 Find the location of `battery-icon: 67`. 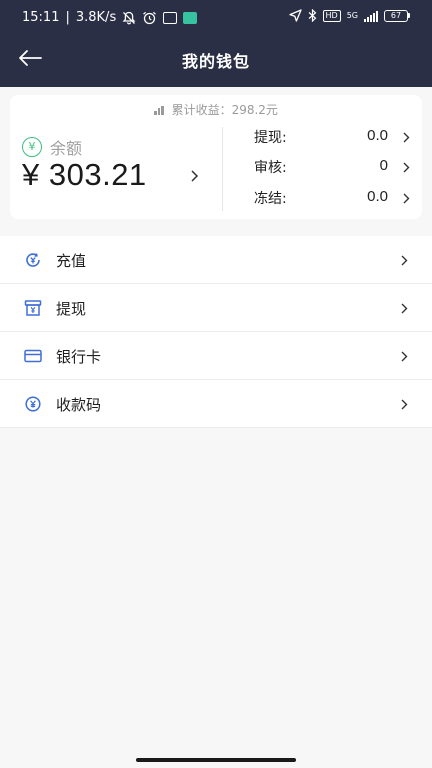

battery-icon: 67 is located at coordinates (397, 15).